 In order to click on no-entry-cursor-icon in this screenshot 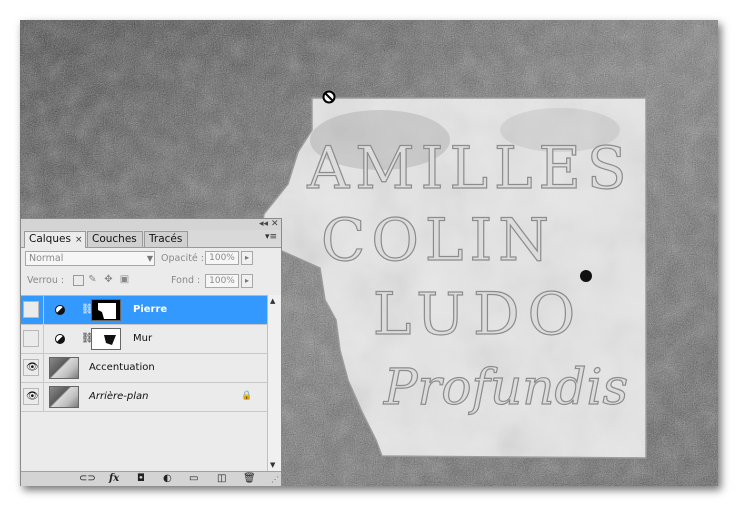, I will do `click(329, 96)`.